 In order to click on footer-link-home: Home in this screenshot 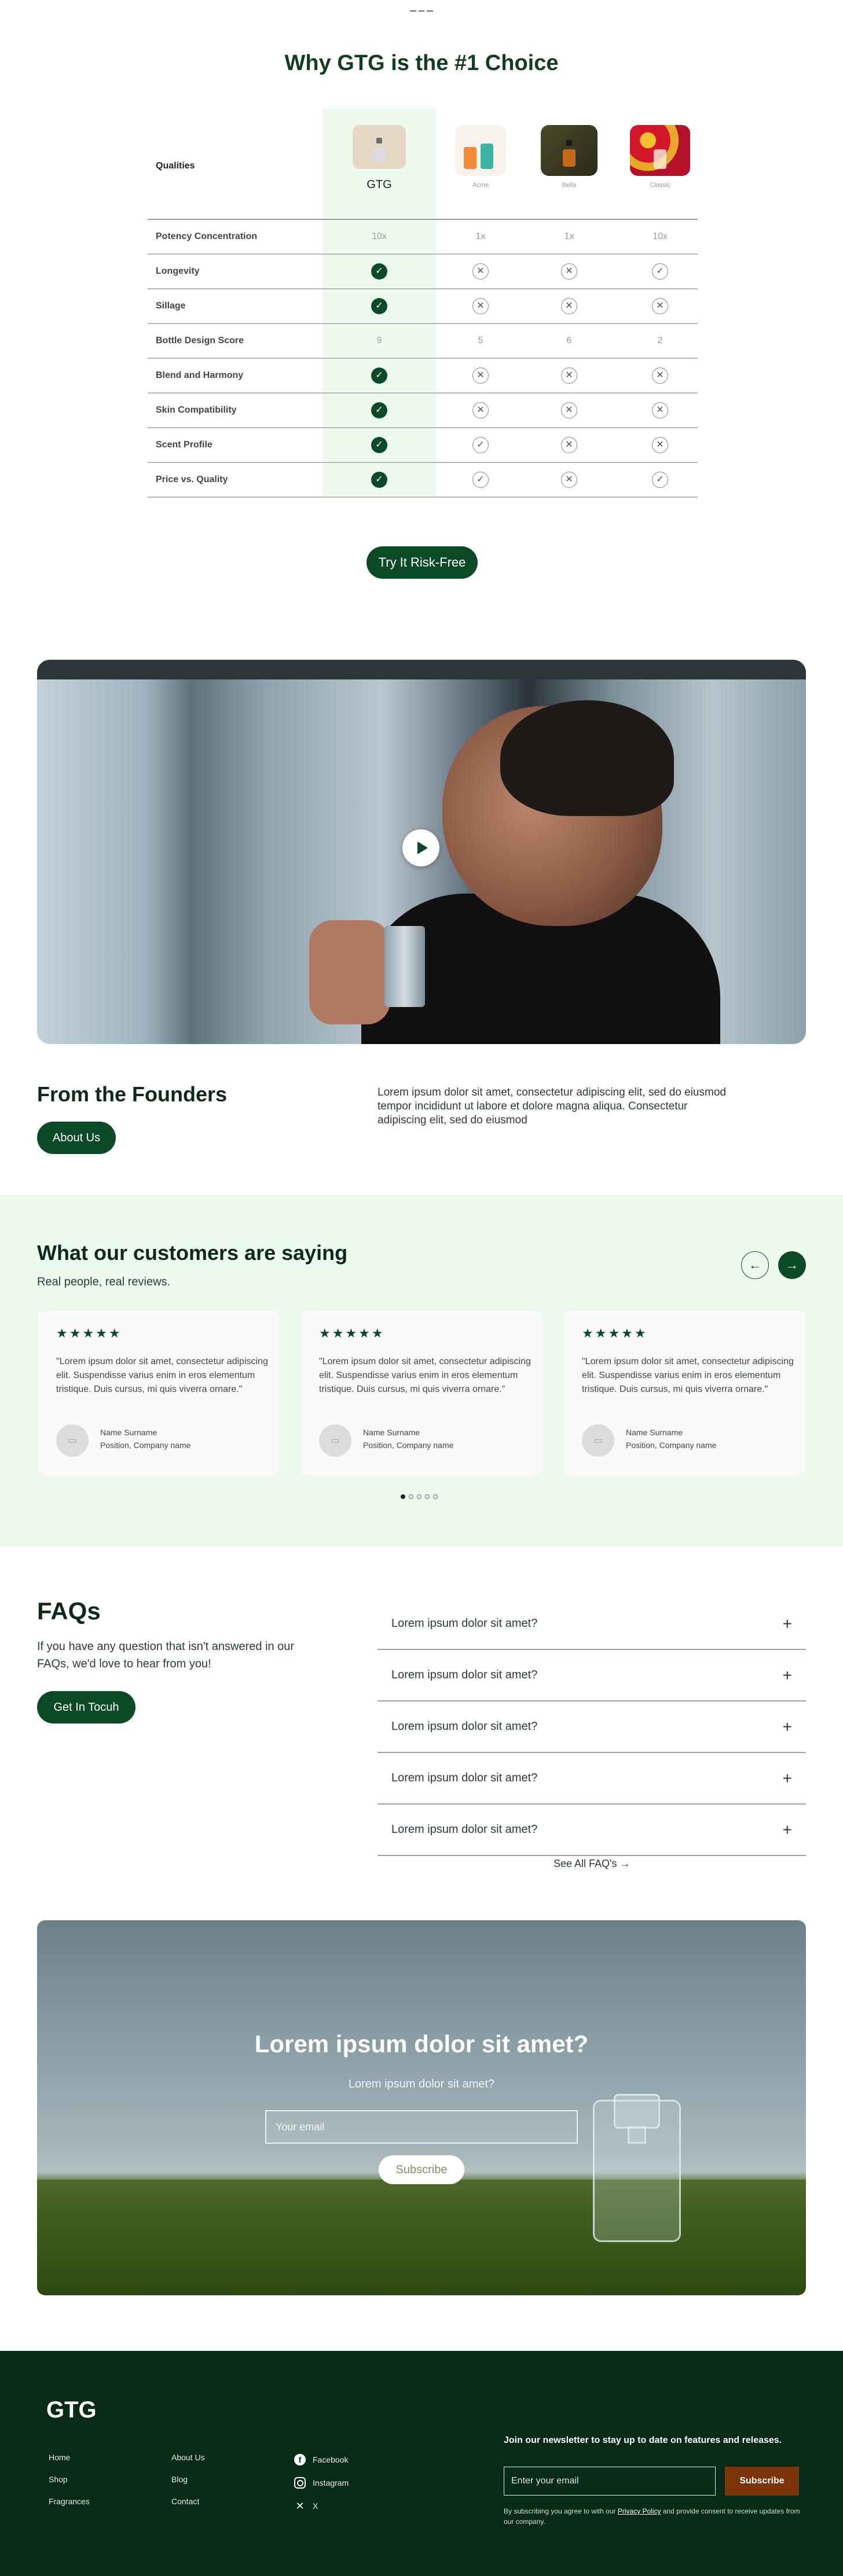, I will do `click(69, 2464)`.